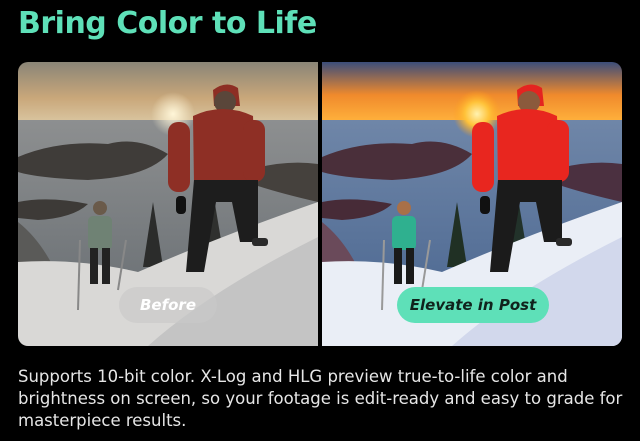 This screenshot has height=441, width=640. I want to click on after-label: Elevate in Post, so click(473, 305).